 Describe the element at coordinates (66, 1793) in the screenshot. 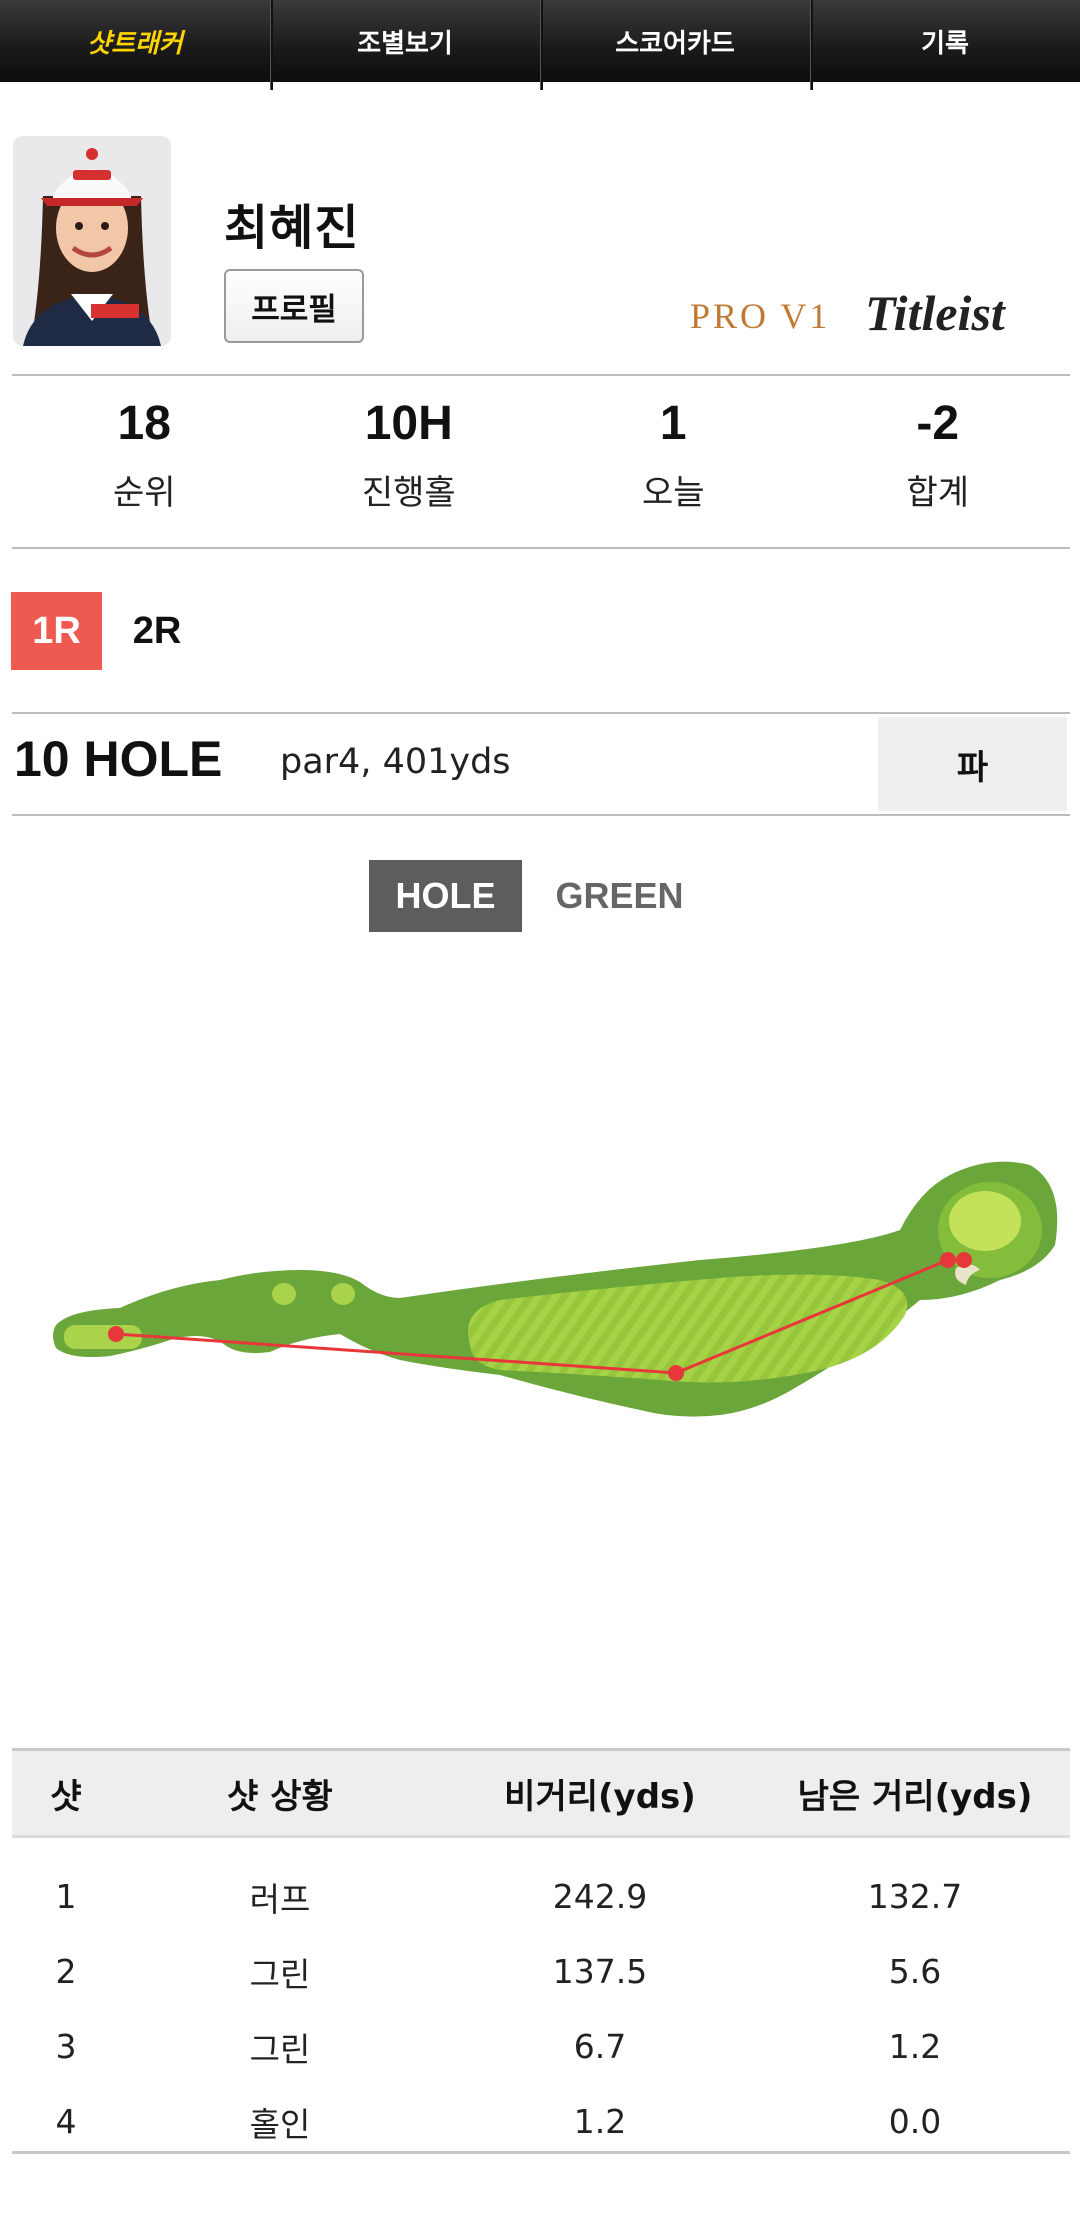

I see `column-header-shot: 샷` at that location.